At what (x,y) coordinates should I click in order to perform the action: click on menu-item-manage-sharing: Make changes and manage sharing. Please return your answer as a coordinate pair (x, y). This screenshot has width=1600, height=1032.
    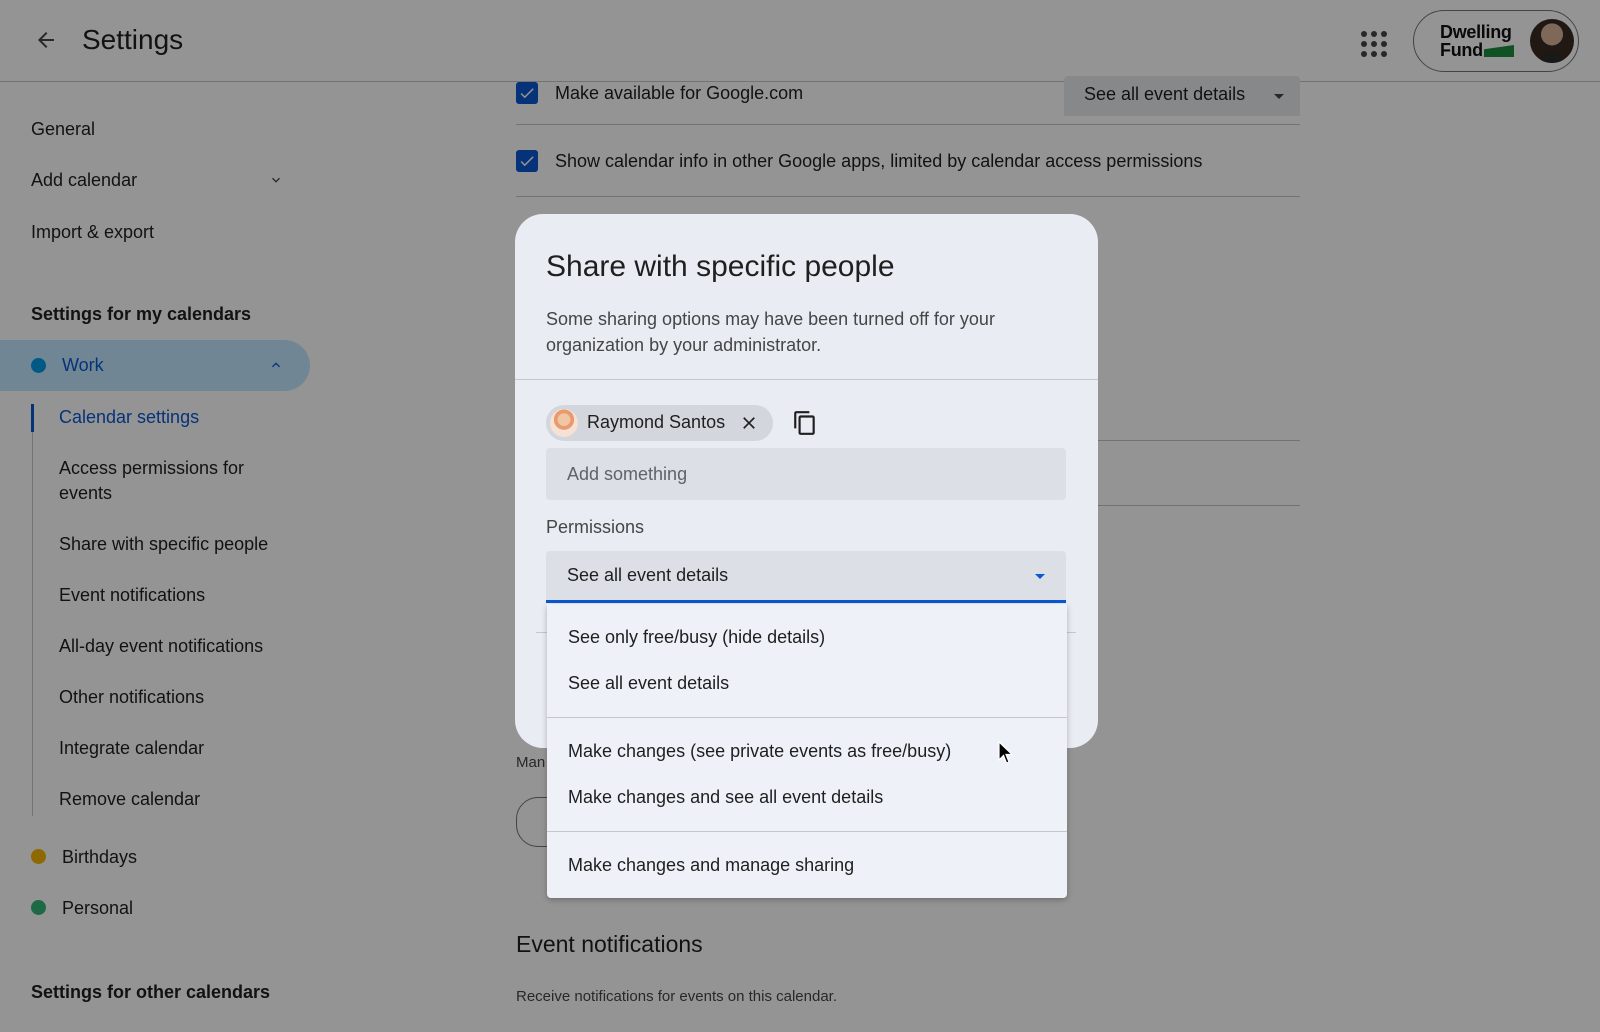
    Looking at the image, I should click on (807, 867).